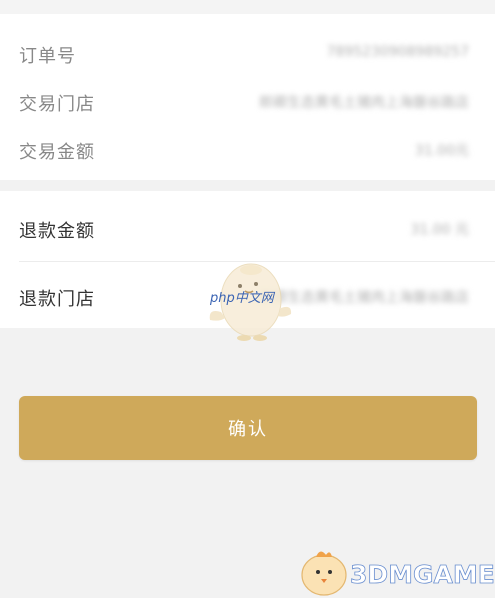  I want to click on transaction-store-label: 交易门店, so click(57, 104).